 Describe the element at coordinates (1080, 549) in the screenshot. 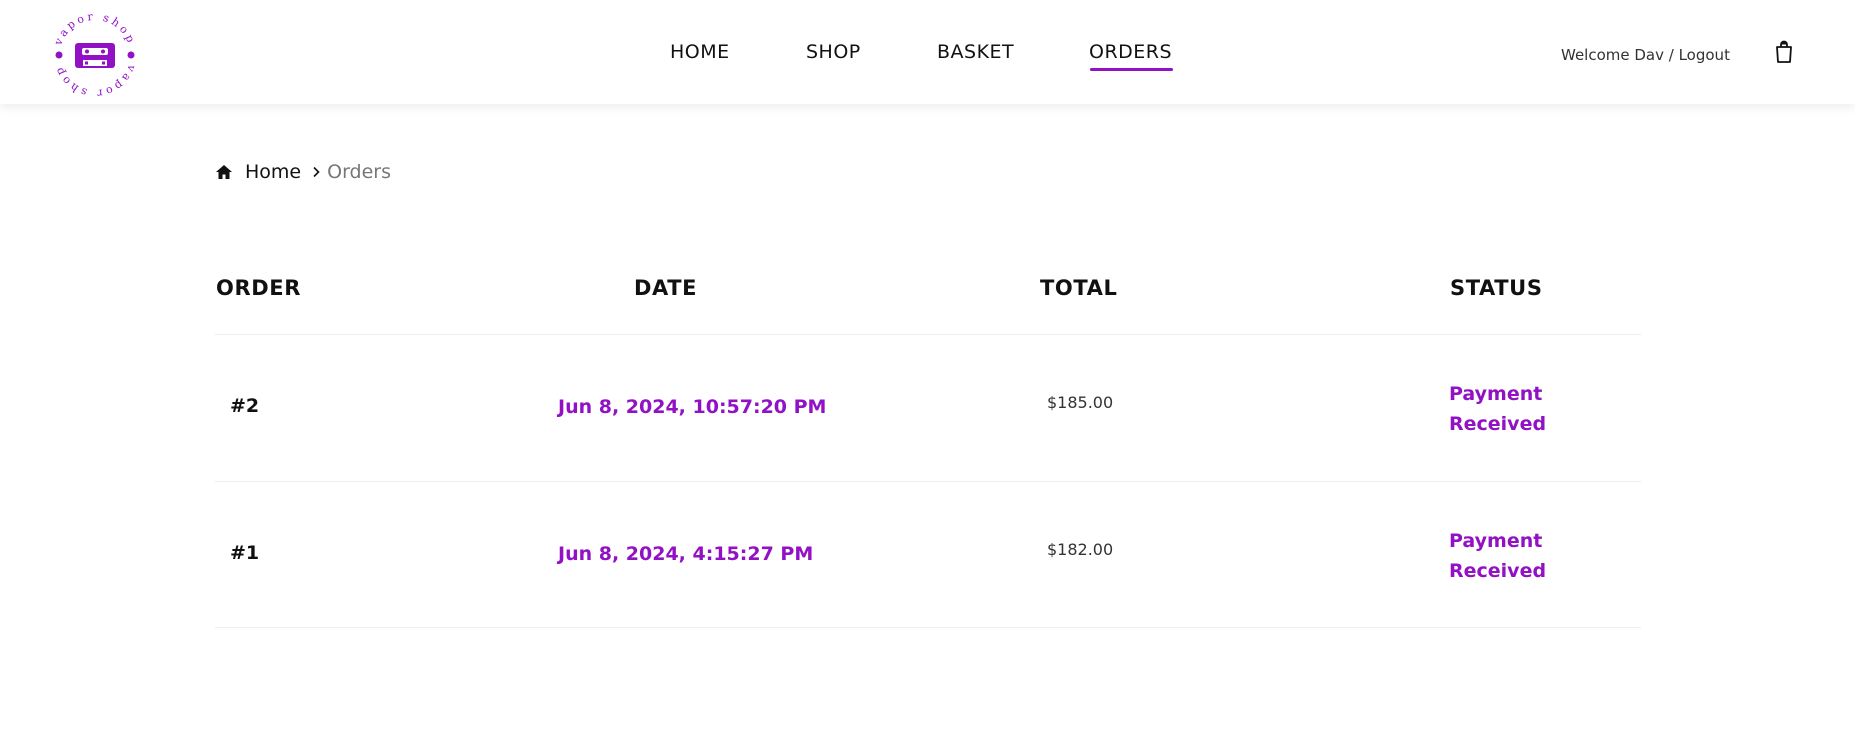

I see `order-total: $182.00` at that location.